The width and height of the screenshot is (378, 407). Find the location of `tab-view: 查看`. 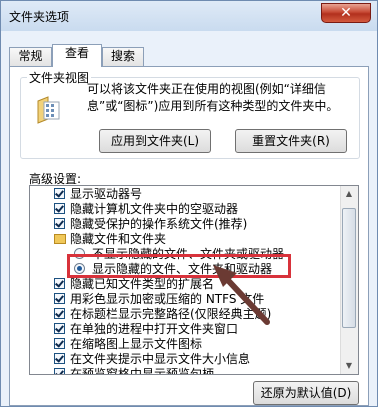

tab-view: 查看 is located at coordinates (77, 55).